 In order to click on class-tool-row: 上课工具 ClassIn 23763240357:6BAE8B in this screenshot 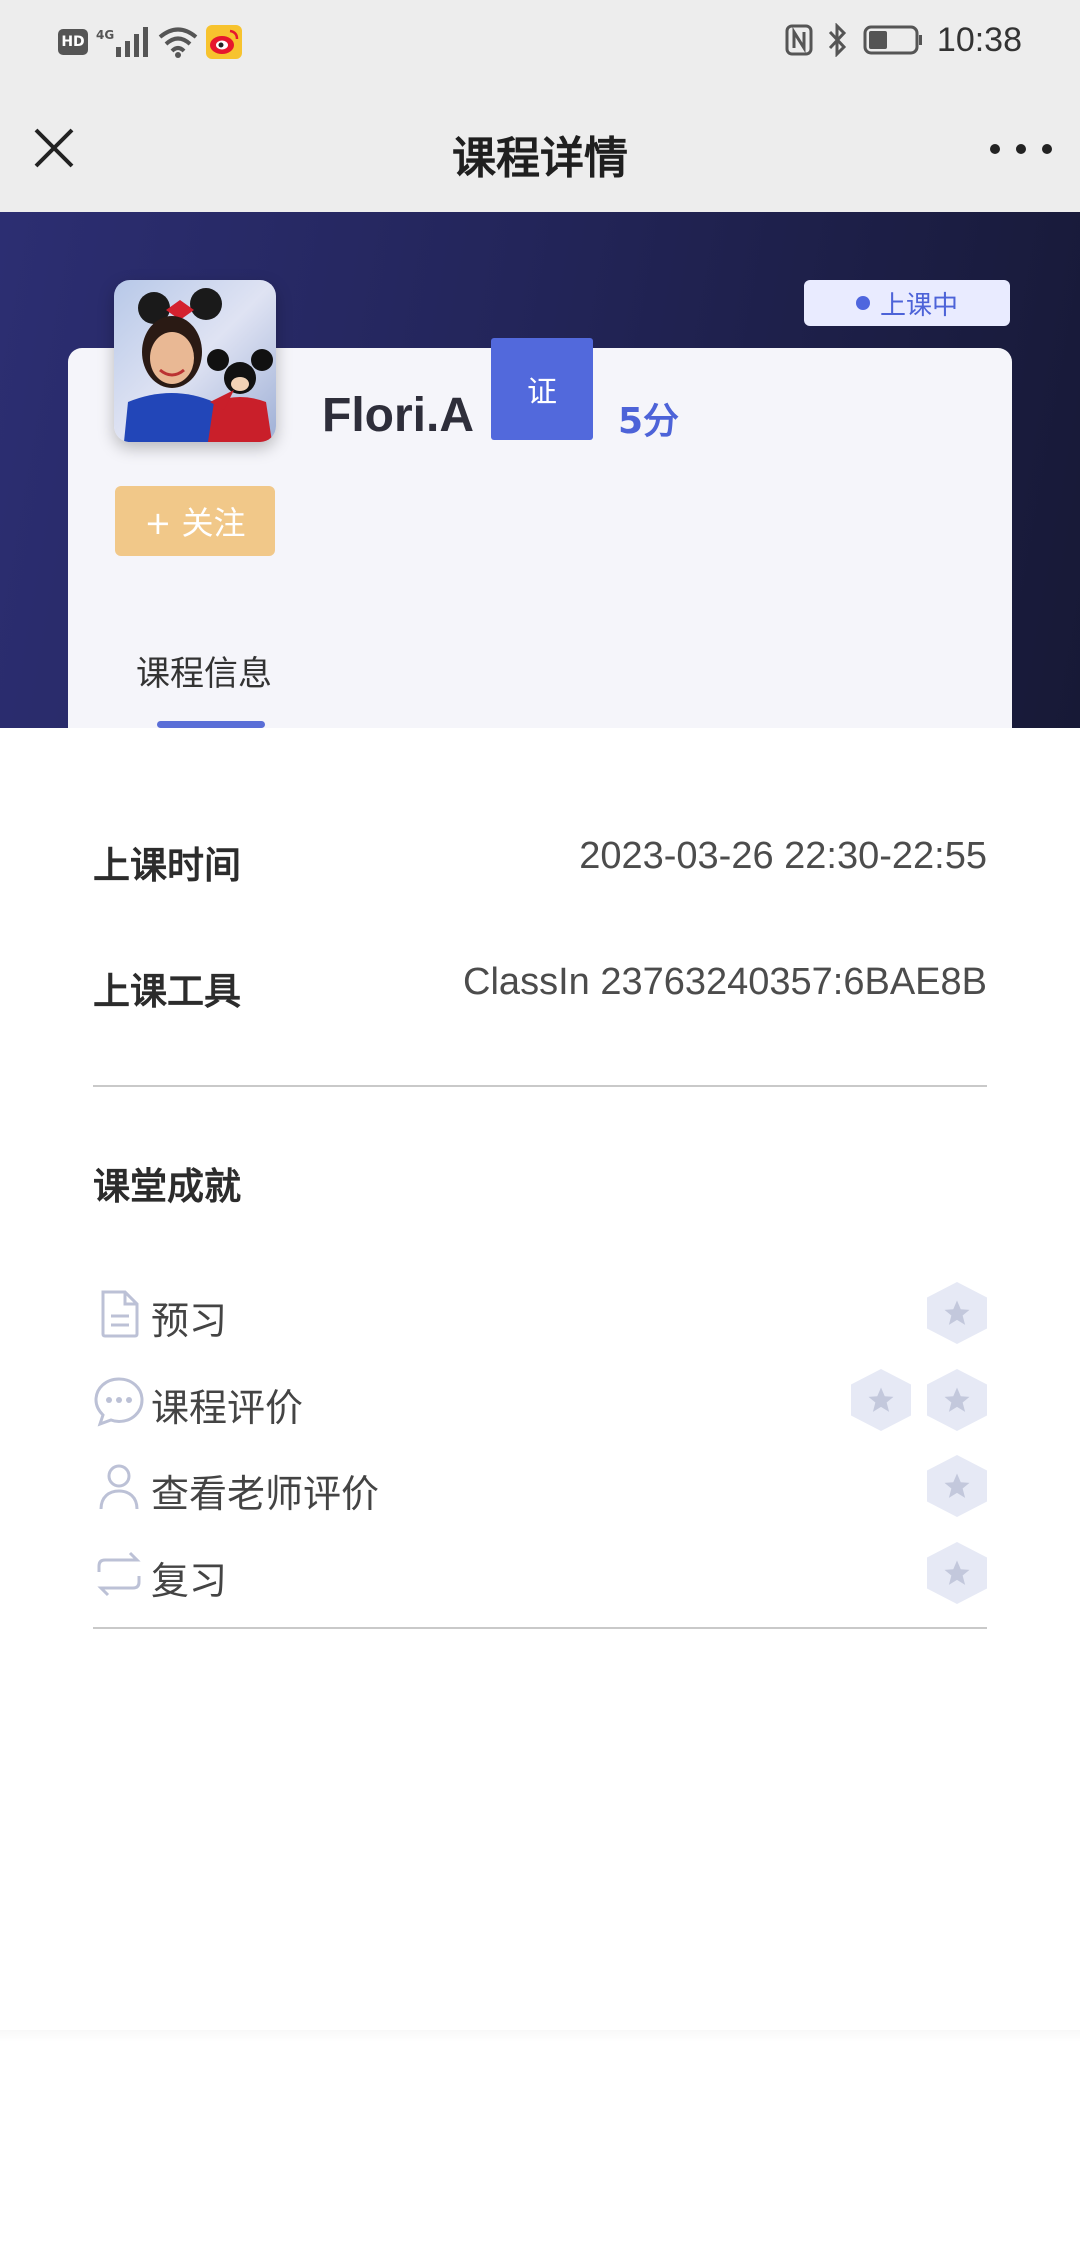, I will do `click(540, 985)`.